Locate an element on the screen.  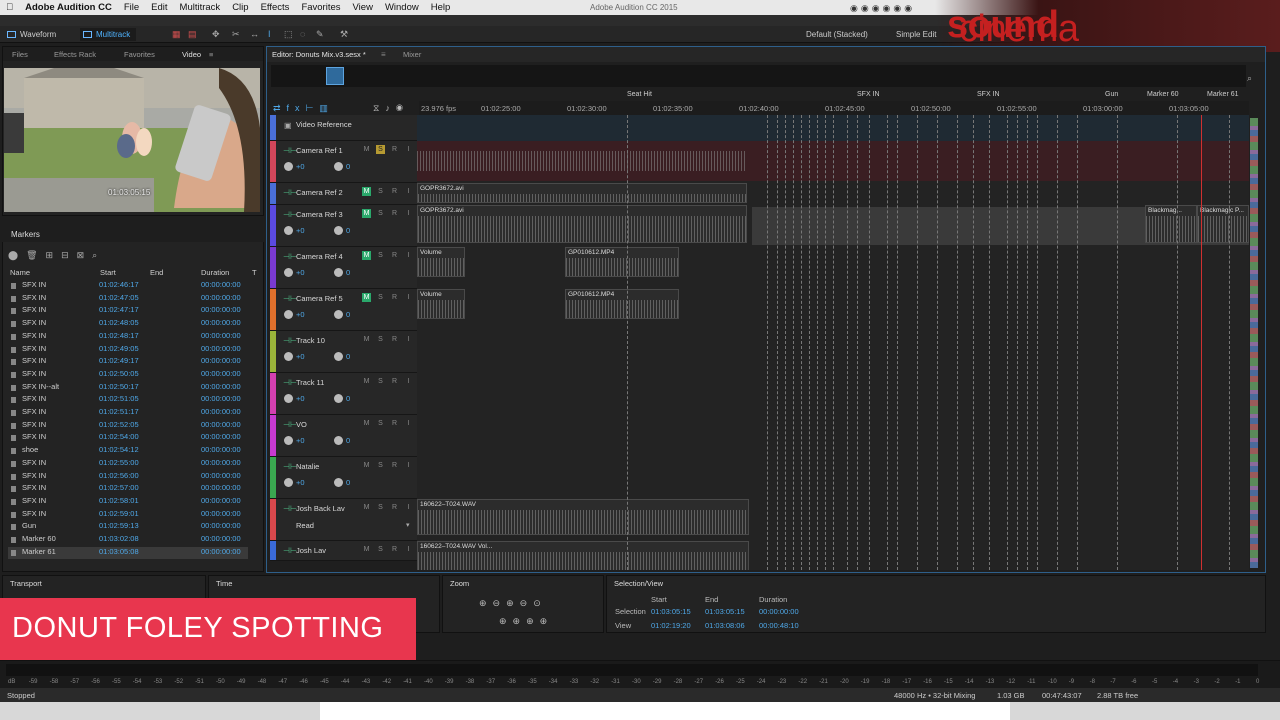
col-name: Name is located at coordinates (20, 272).